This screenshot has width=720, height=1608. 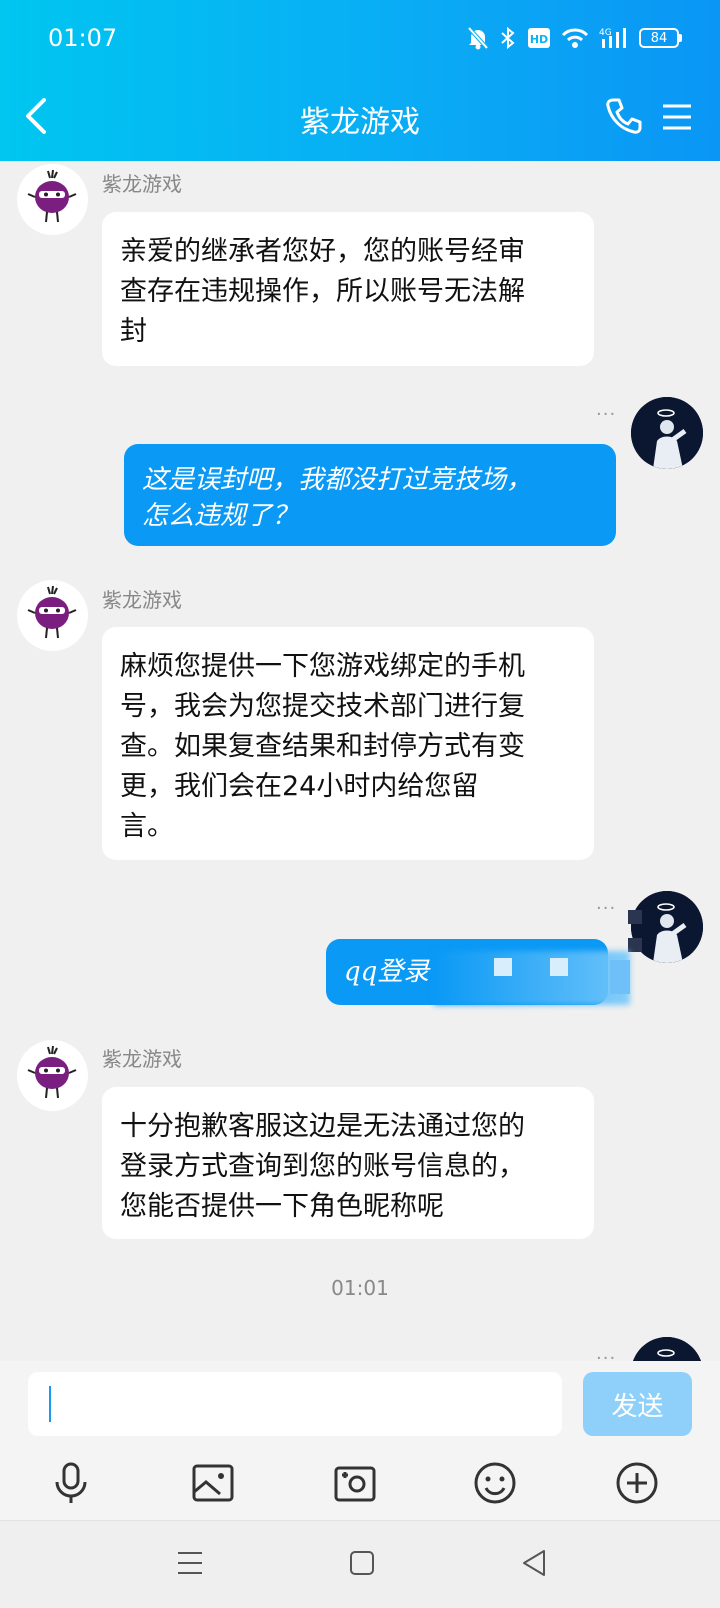 I want to click on input-bar: 发送, so click(x=360, y=1403).